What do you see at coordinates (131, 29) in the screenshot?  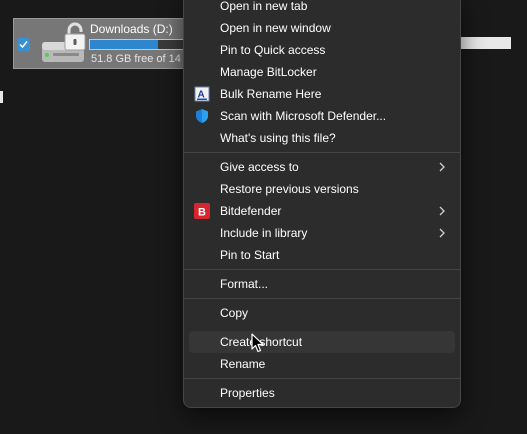 I see `drive-name: Downloads (D:)` at bounding box center [131, 29].